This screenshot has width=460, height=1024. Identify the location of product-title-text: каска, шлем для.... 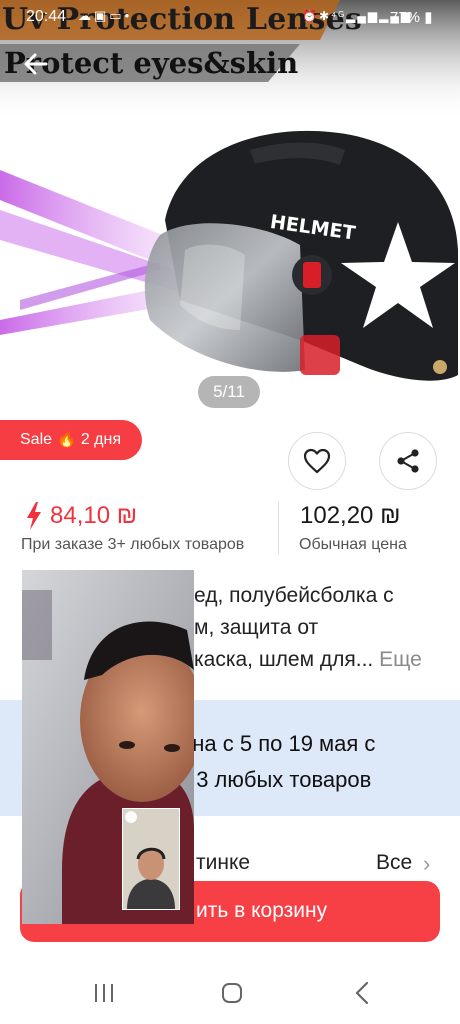
(284, 659).